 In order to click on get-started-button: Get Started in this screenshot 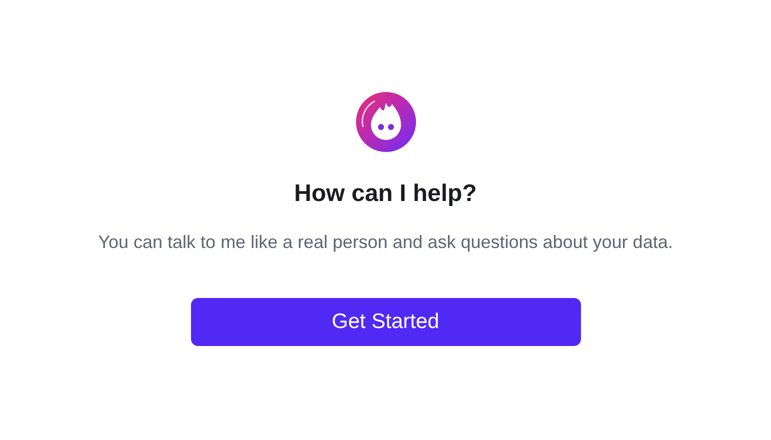, I will do `click(385, 322)`.